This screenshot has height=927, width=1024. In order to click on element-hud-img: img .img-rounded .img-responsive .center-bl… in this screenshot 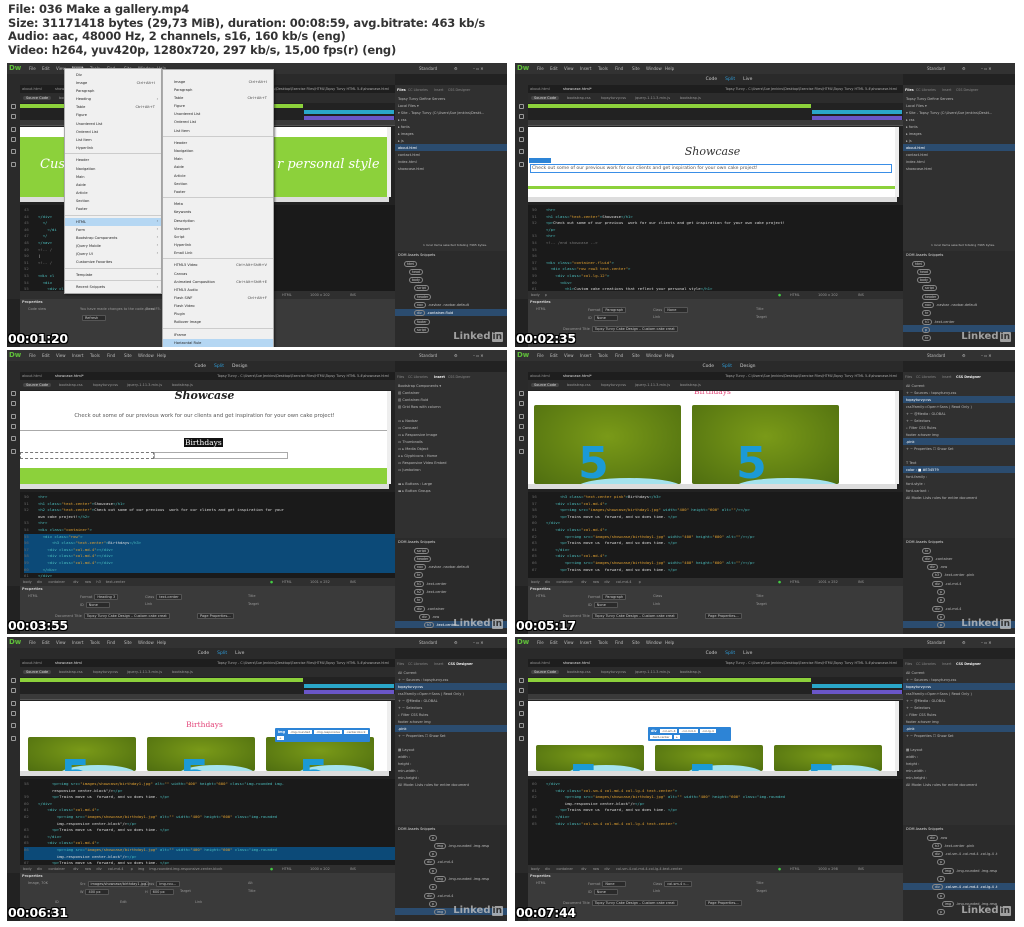, I will do `click(322, 735)`.